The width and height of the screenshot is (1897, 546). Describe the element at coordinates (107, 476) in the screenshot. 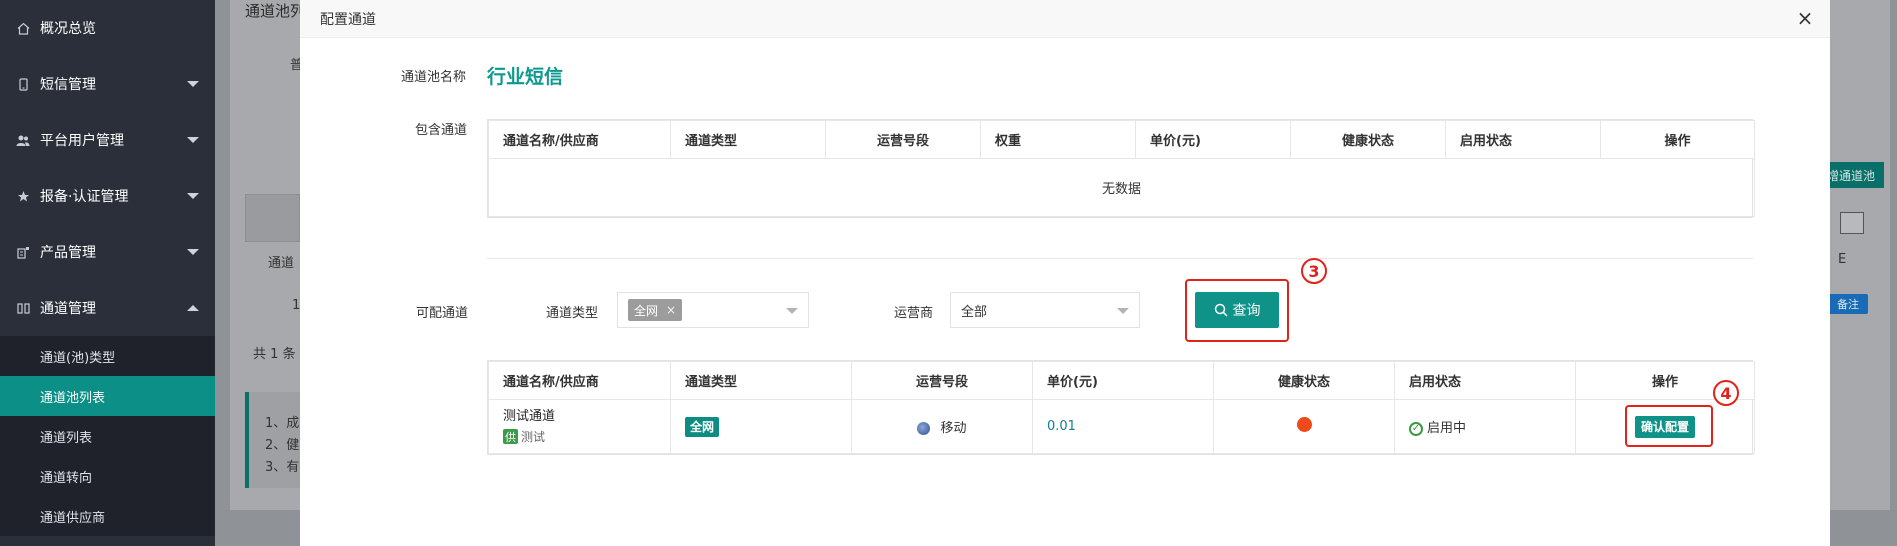

I see `sidebar-item-channel-redirect: 通道转向` at that location.